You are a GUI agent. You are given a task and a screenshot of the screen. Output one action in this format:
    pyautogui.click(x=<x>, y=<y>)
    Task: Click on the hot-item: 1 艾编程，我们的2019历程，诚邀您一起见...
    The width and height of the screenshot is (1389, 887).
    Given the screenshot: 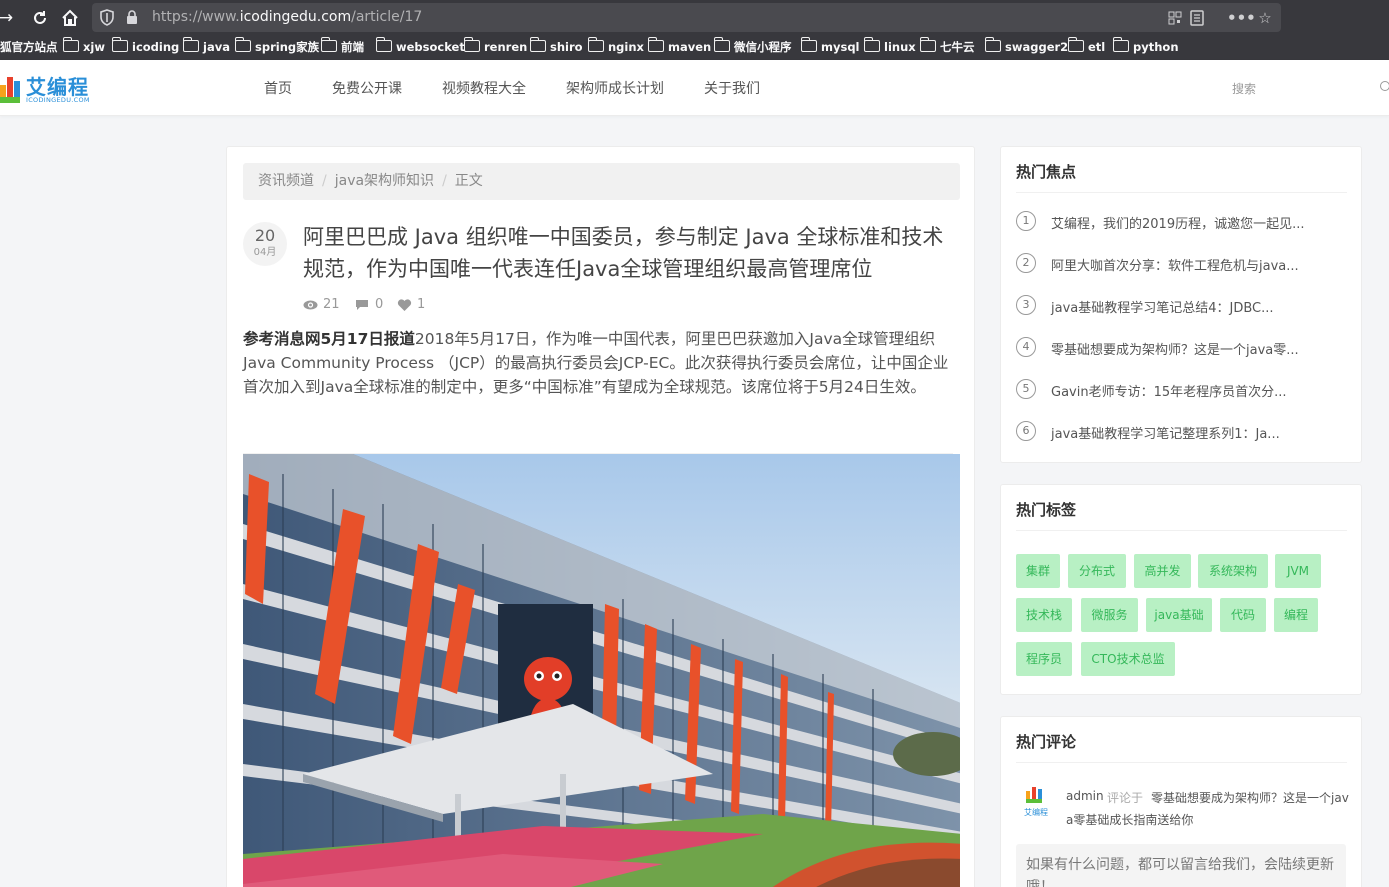 What is the action you would take?
    pyautogui.click(x=1181, y=222)
    